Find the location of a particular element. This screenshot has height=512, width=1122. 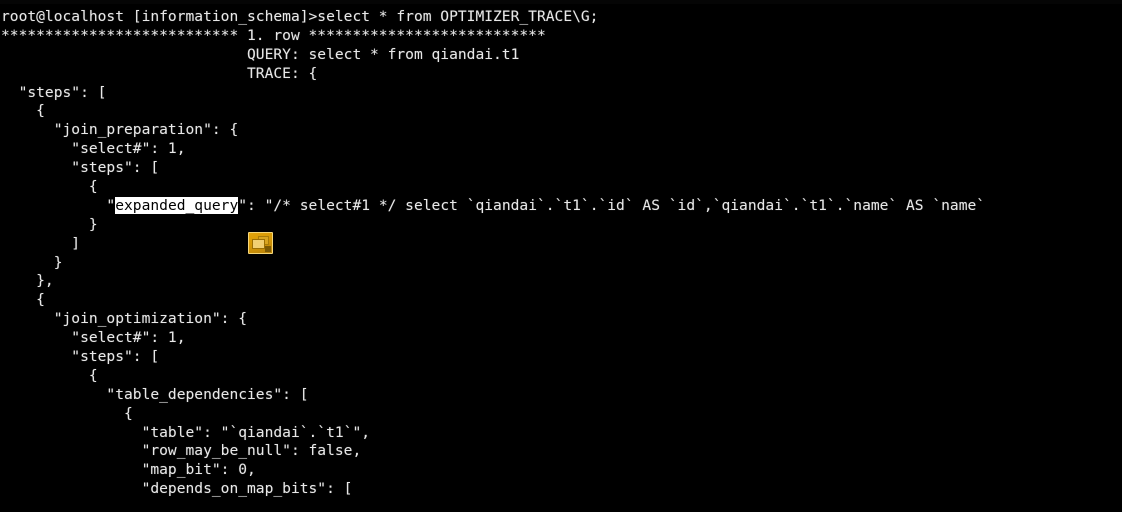

line-table: "table": "`qiandai`.`t1`", is located at coordinates (186, 432).